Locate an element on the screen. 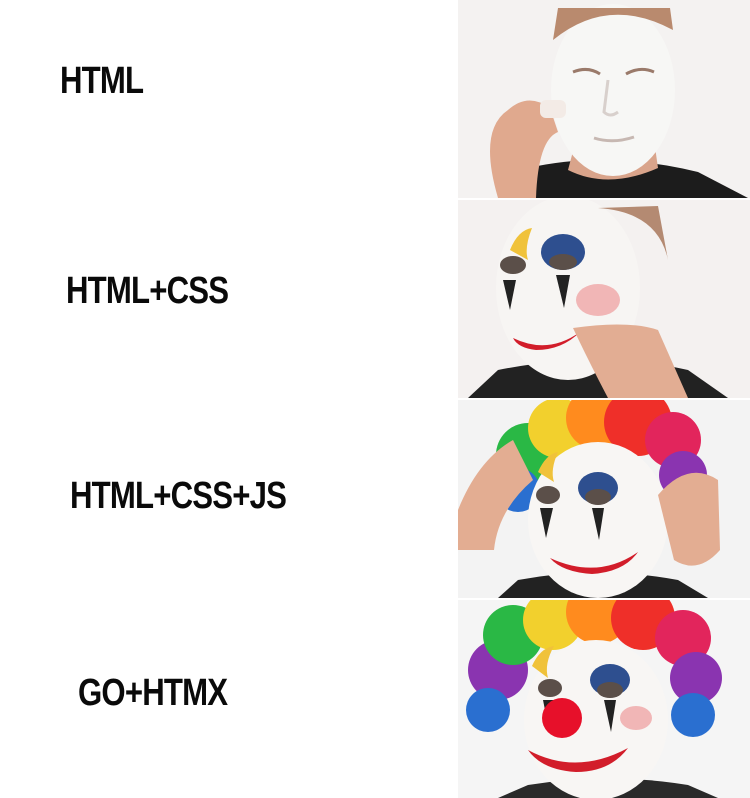 This screenshot has width=750, height=798. makeup-details-photo is located at coordinates (604, 299).